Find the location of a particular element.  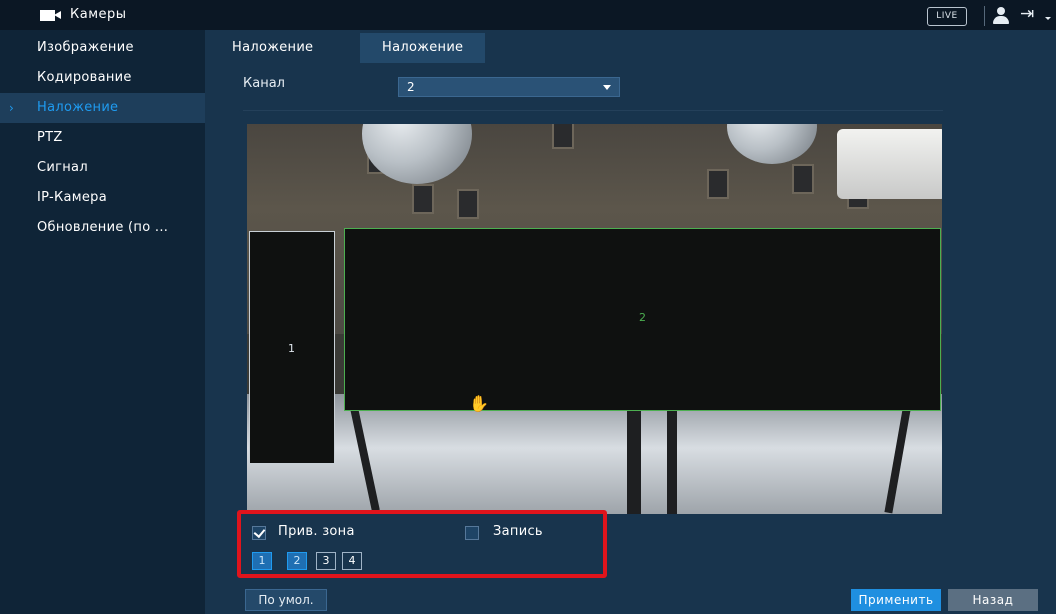

sidebar-item-encoding: Кодирование is located at coordinates (102, 78).